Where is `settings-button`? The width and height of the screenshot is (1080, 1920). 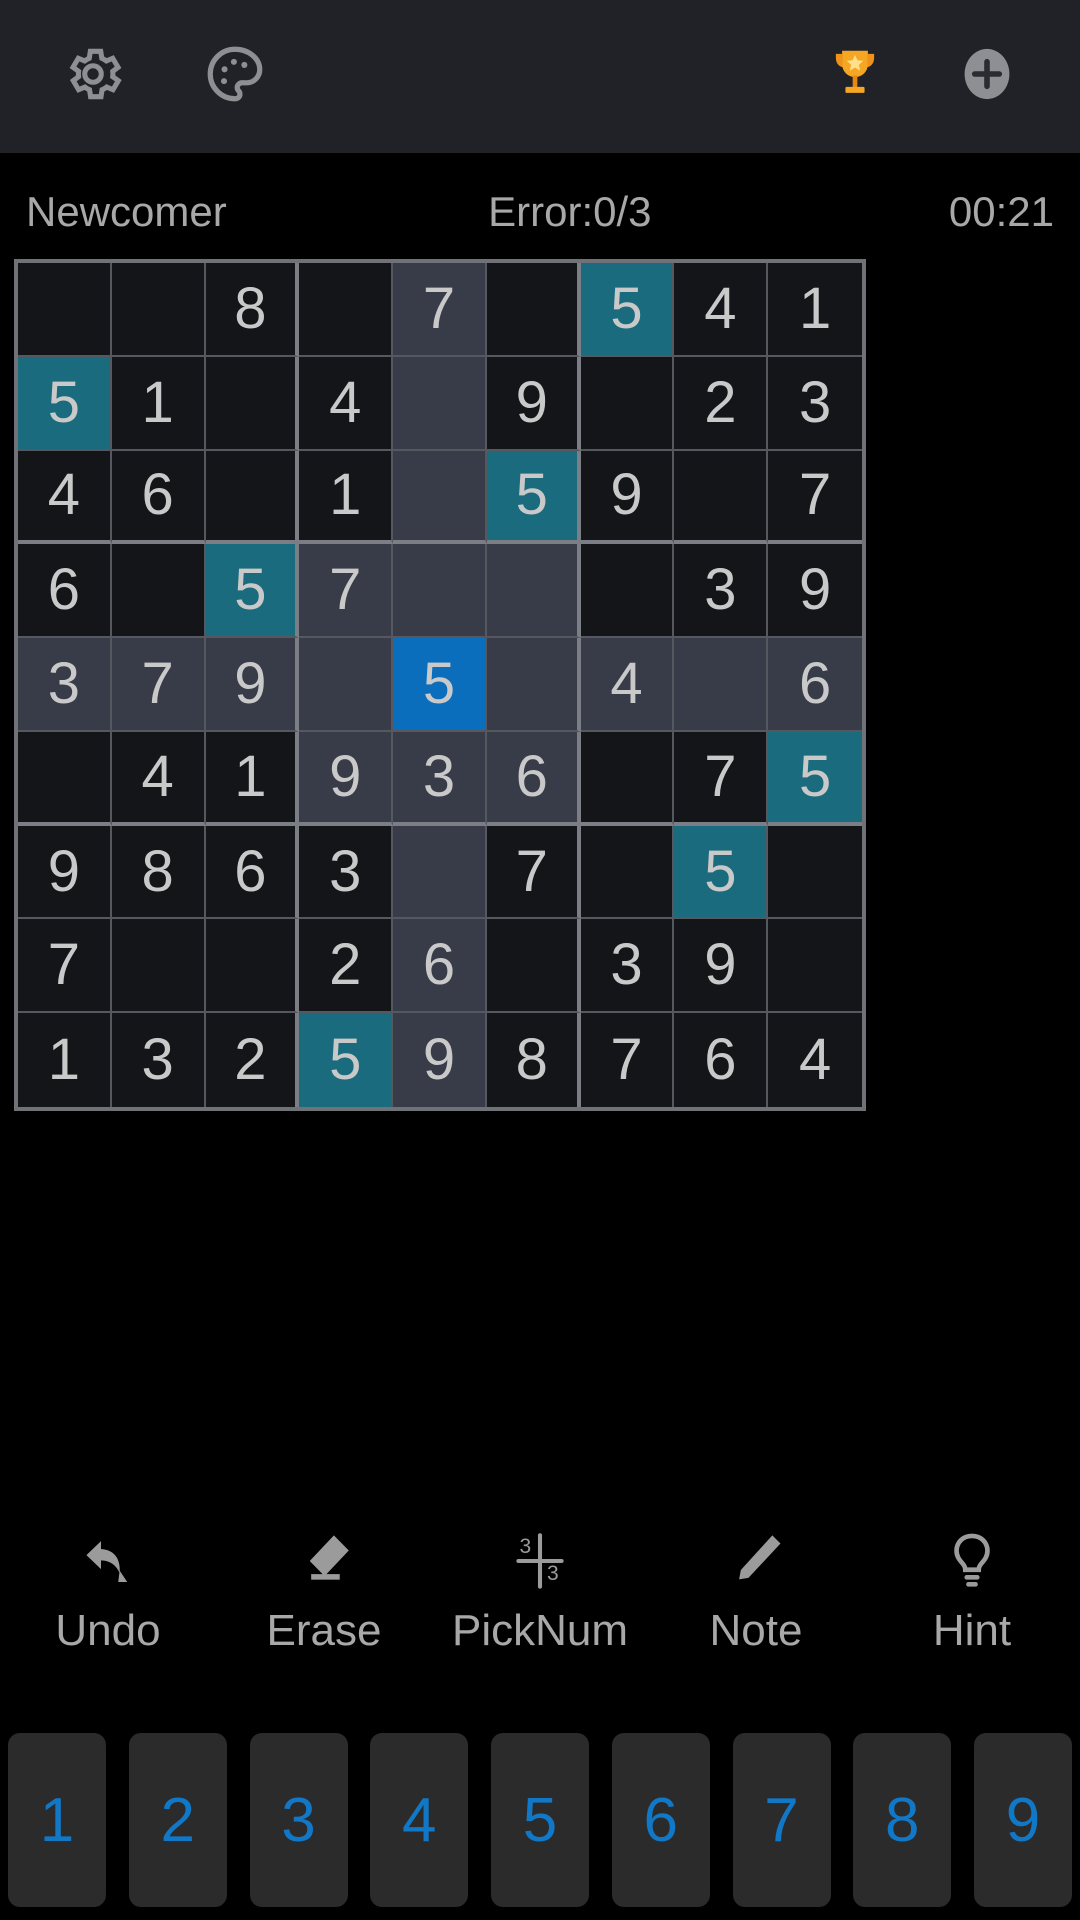
settings-button is located at coordinates (93, 77).